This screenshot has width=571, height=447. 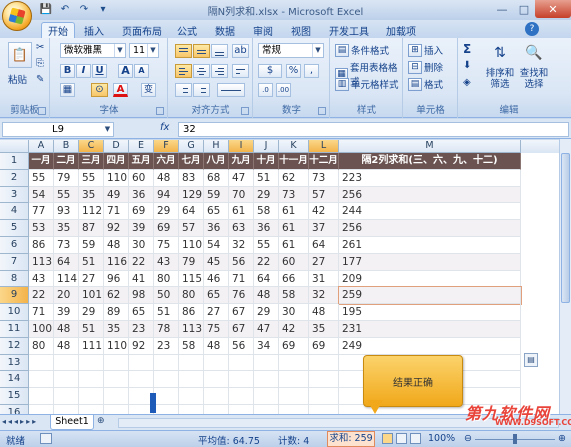 I want to click on cell-f3: 94, so click(x=166, y=195).